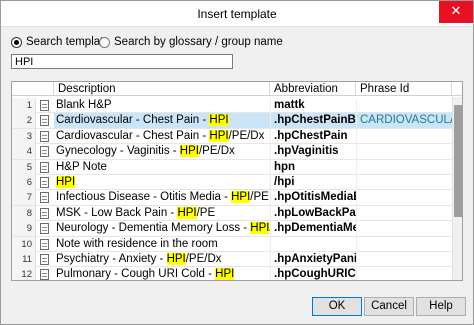  What do you see at coordinates (162, 182) in the screenshot?
I see `row-description: HPI` at bounding box center [162, 182].